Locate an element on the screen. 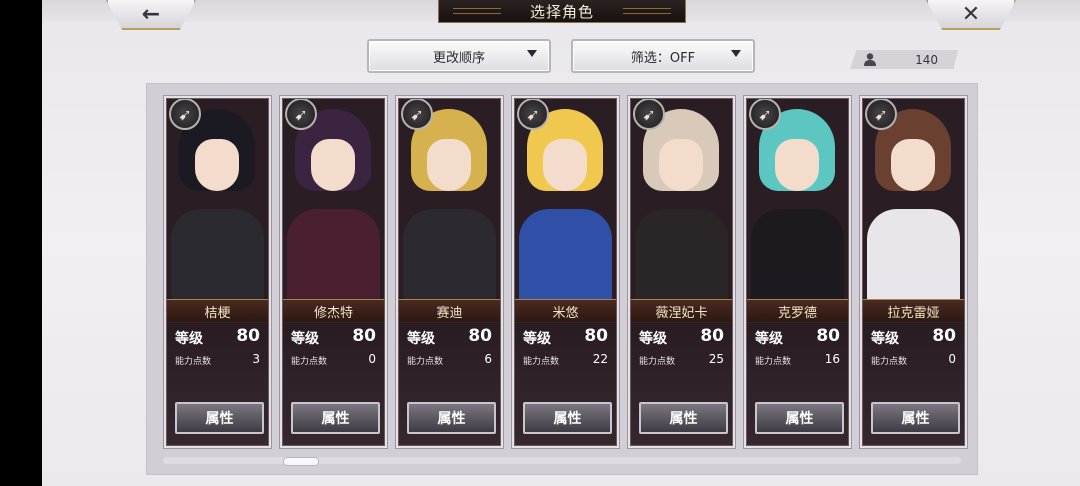 The width and height of the screenshot is (1080, 486). back-button: ← is located at coordinates (151, 15).